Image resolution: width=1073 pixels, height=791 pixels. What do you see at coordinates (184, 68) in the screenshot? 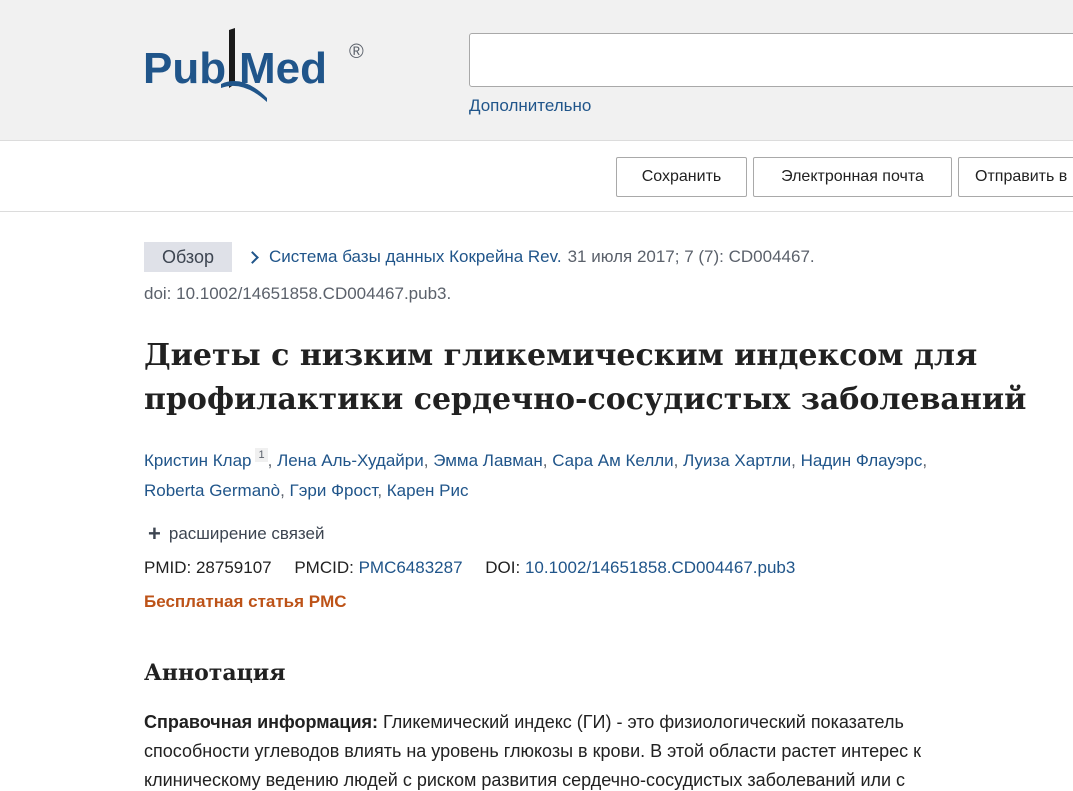
I see `svg-text: Pub` at bounding box center [184, 68].